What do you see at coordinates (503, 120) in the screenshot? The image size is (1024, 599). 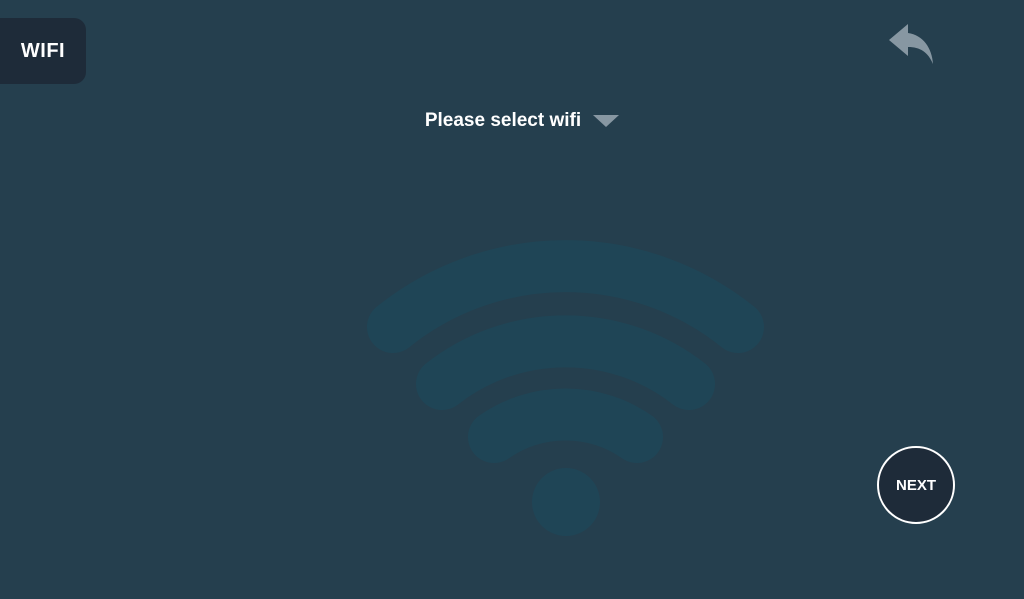 I see `wifi-select-label: Please select wifi` at bounding box center [503, 120].